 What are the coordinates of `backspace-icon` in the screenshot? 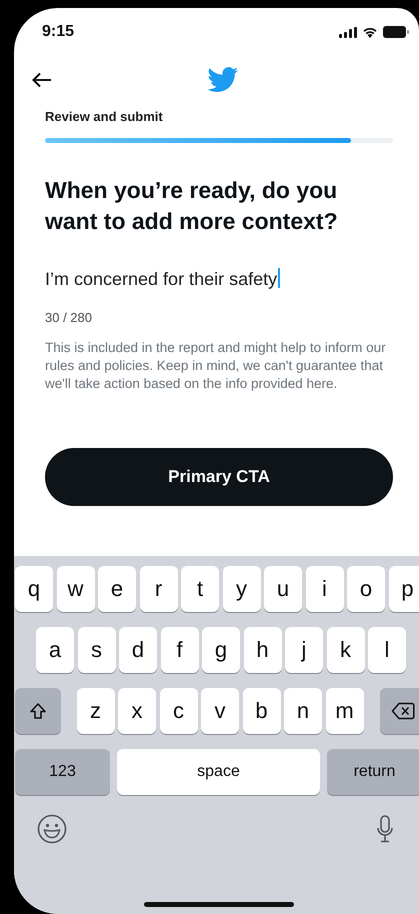 It's located at (403, 711).